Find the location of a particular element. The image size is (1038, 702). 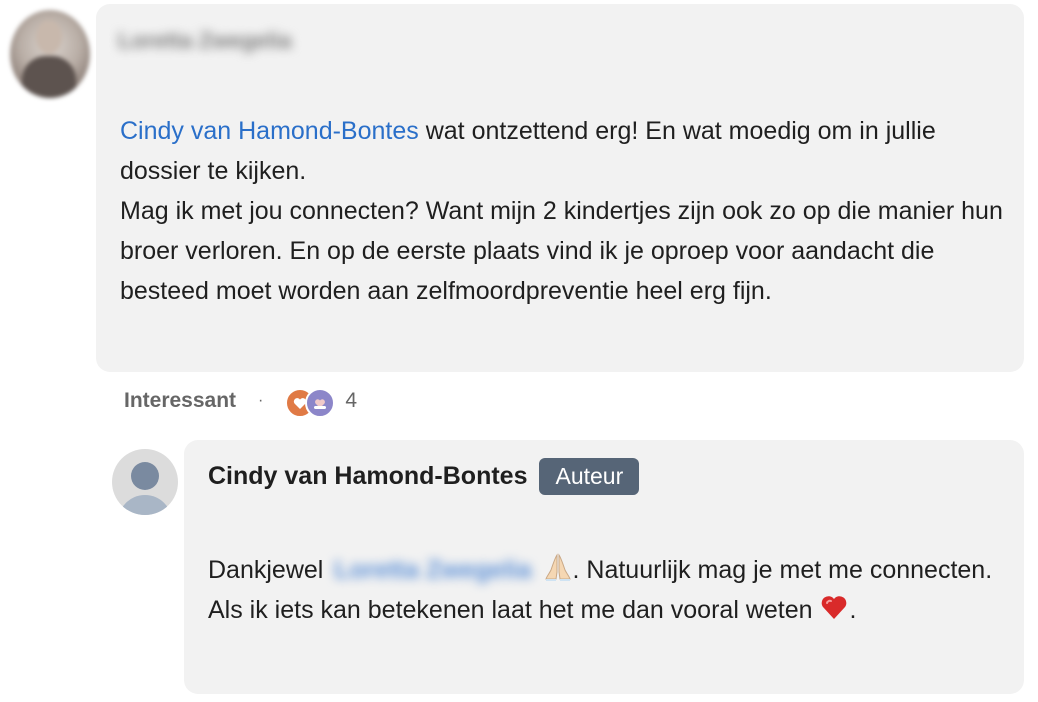

reply-header: Cindy van Hamond-Bontes Auteur is located at coordinates (424, 476).